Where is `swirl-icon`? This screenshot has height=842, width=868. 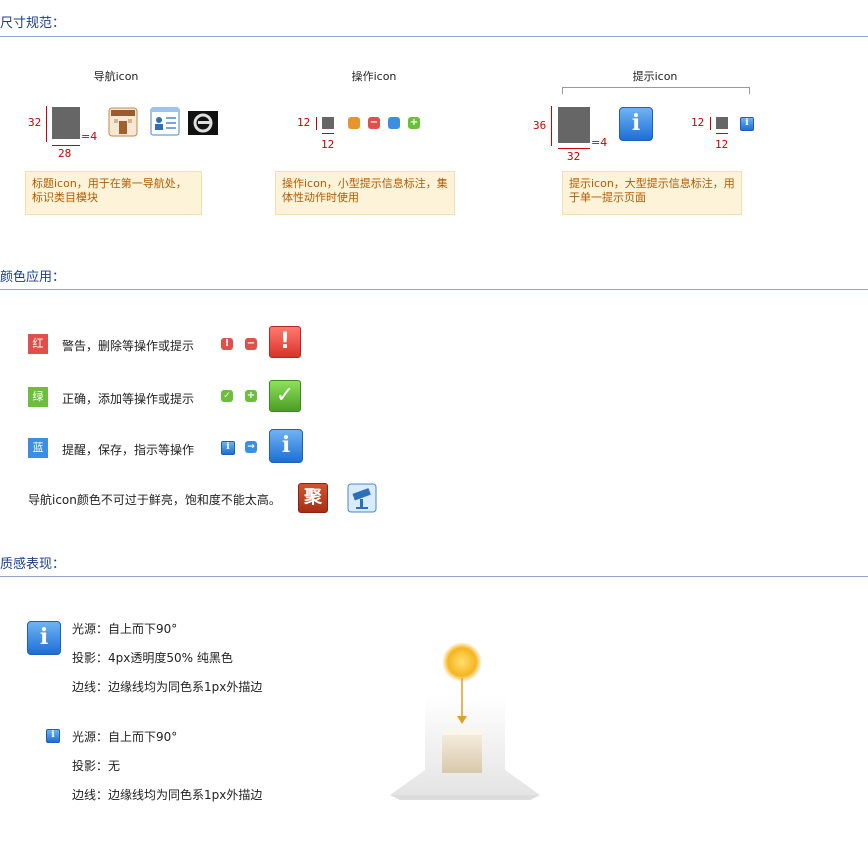
swirl-icon is located at coordinates (203, 122).